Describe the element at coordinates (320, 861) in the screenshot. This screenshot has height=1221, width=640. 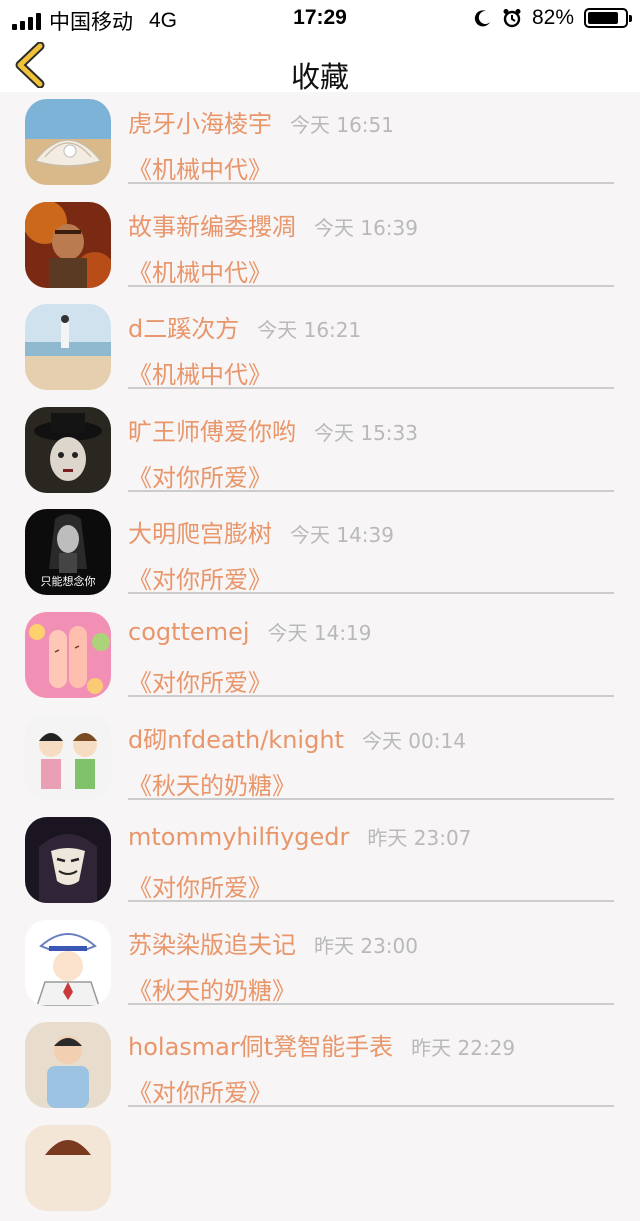
I see `list-item: mtommyhilfiygedr 昨天 23:07 《对你所爱》` at that location.